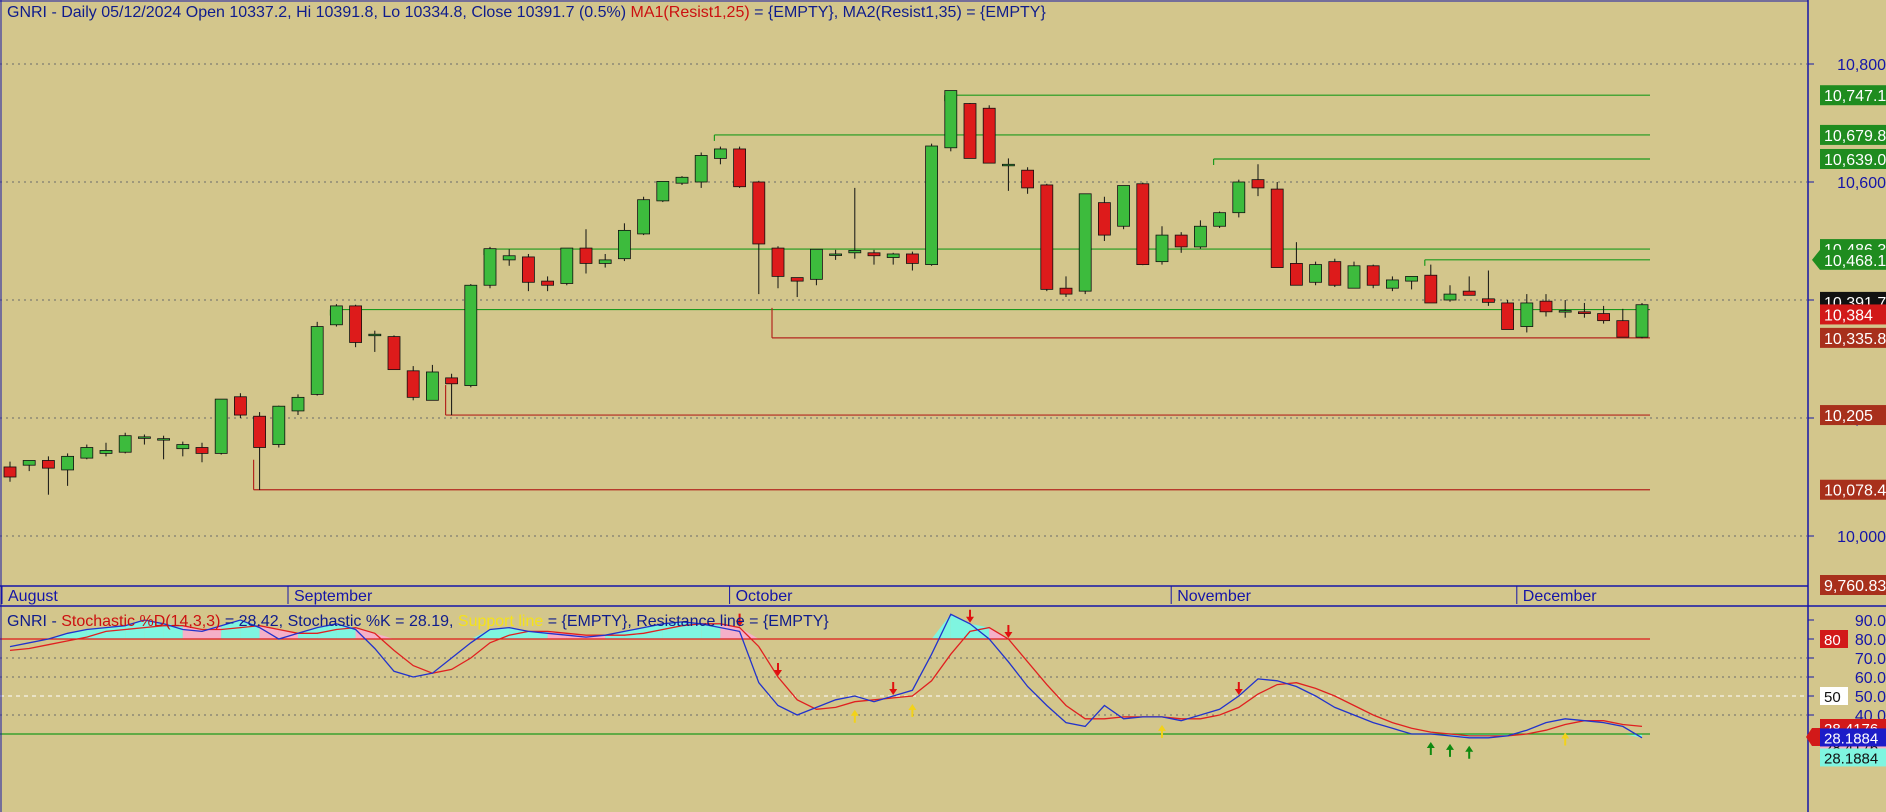 Image resolution: width=1886 pixels, height=812 pixels. What do you see at coordinates (1861, 65) in the screenshot?
I see `y-tick-label: 10,800` at bounding box center [1861, 65].